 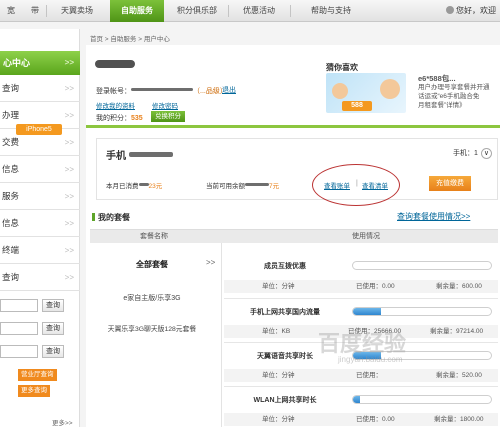 I want to click on plan-item: e家自主版/乐享3G, so click(x=152, y=298).